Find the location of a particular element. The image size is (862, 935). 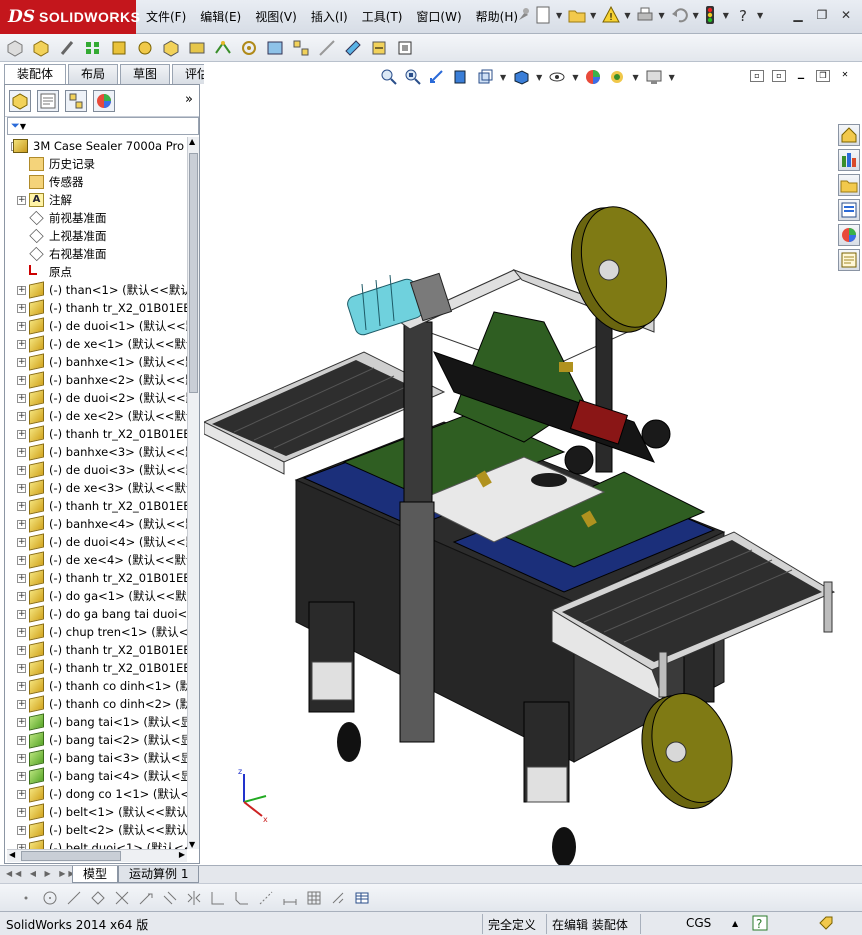

offset-icon is located at coordinates (170, 898).